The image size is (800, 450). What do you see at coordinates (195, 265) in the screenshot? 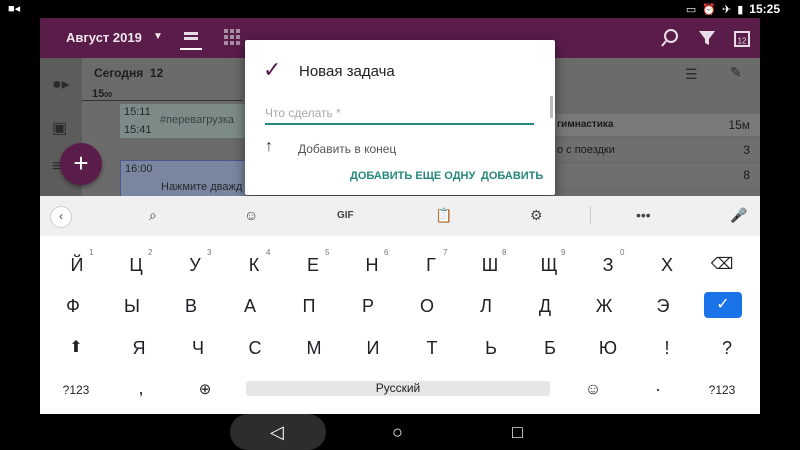
I see `key: У` at bounding box center [195, 265].